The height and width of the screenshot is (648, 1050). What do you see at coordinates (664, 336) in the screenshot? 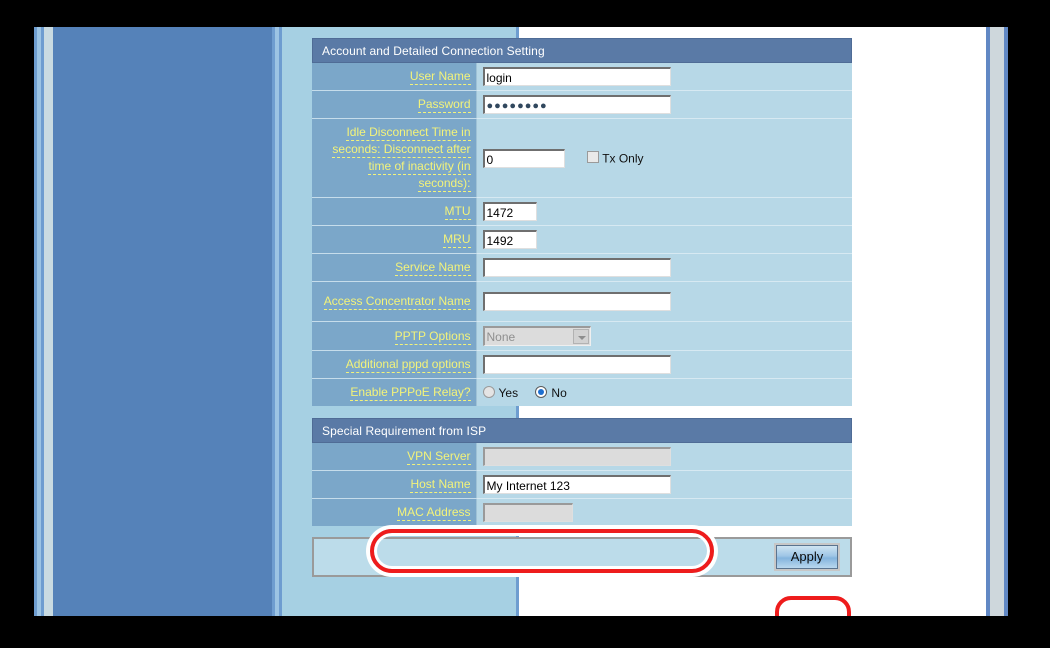
I see `cell-pptp-options: None` at bounding box center [664, 336].